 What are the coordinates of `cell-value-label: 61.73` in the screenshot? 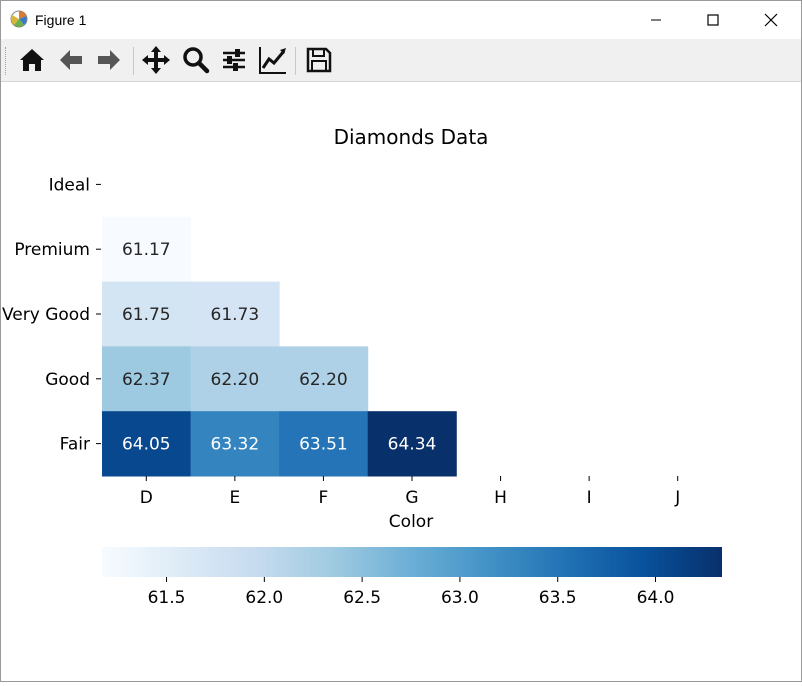 It's located at (235, 315).